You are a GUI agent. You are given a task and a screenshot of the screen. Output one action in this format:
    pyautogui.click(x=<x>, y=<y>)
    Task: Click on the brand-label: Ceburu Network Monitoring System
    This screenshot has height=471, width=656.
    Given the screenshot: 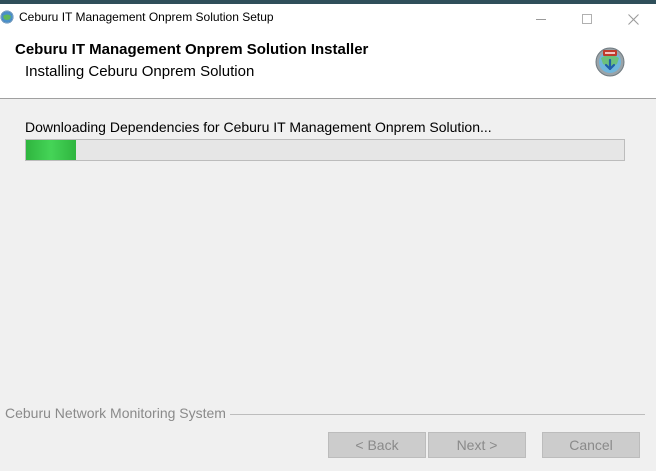 What is the action you would take?
    pyautogui.click(x=115, y=413)
    